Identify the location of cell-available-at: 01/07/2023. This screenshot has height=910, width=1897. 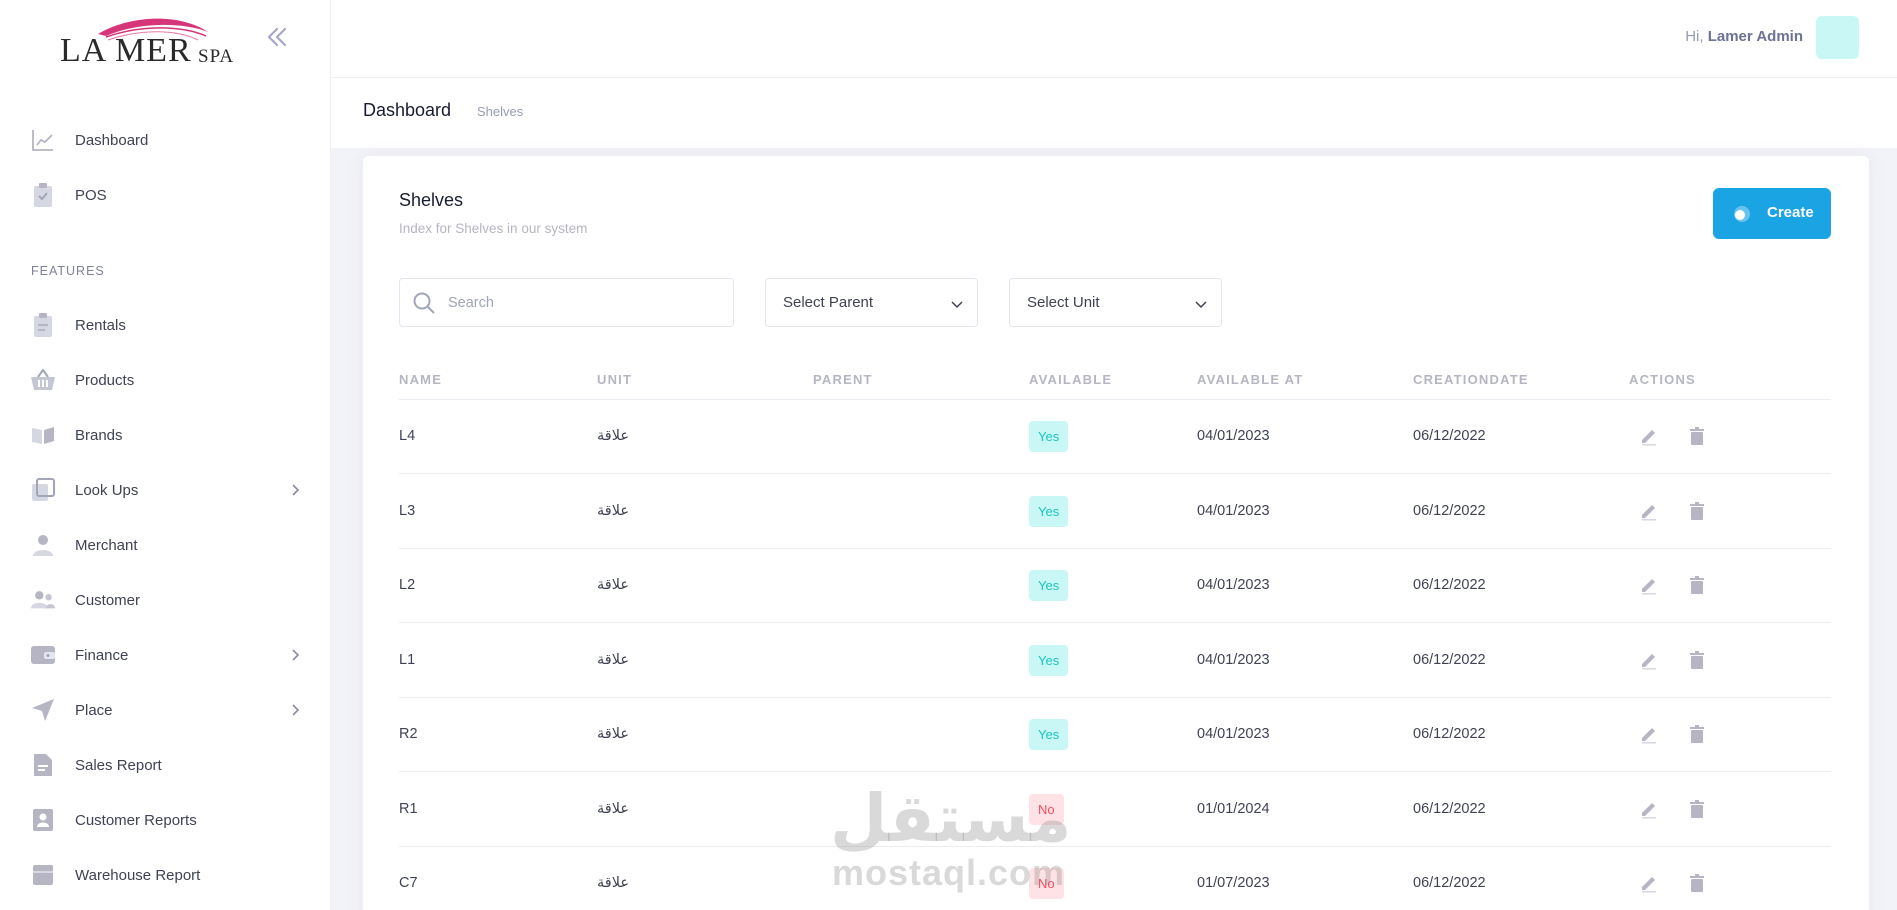
(1233, 883).